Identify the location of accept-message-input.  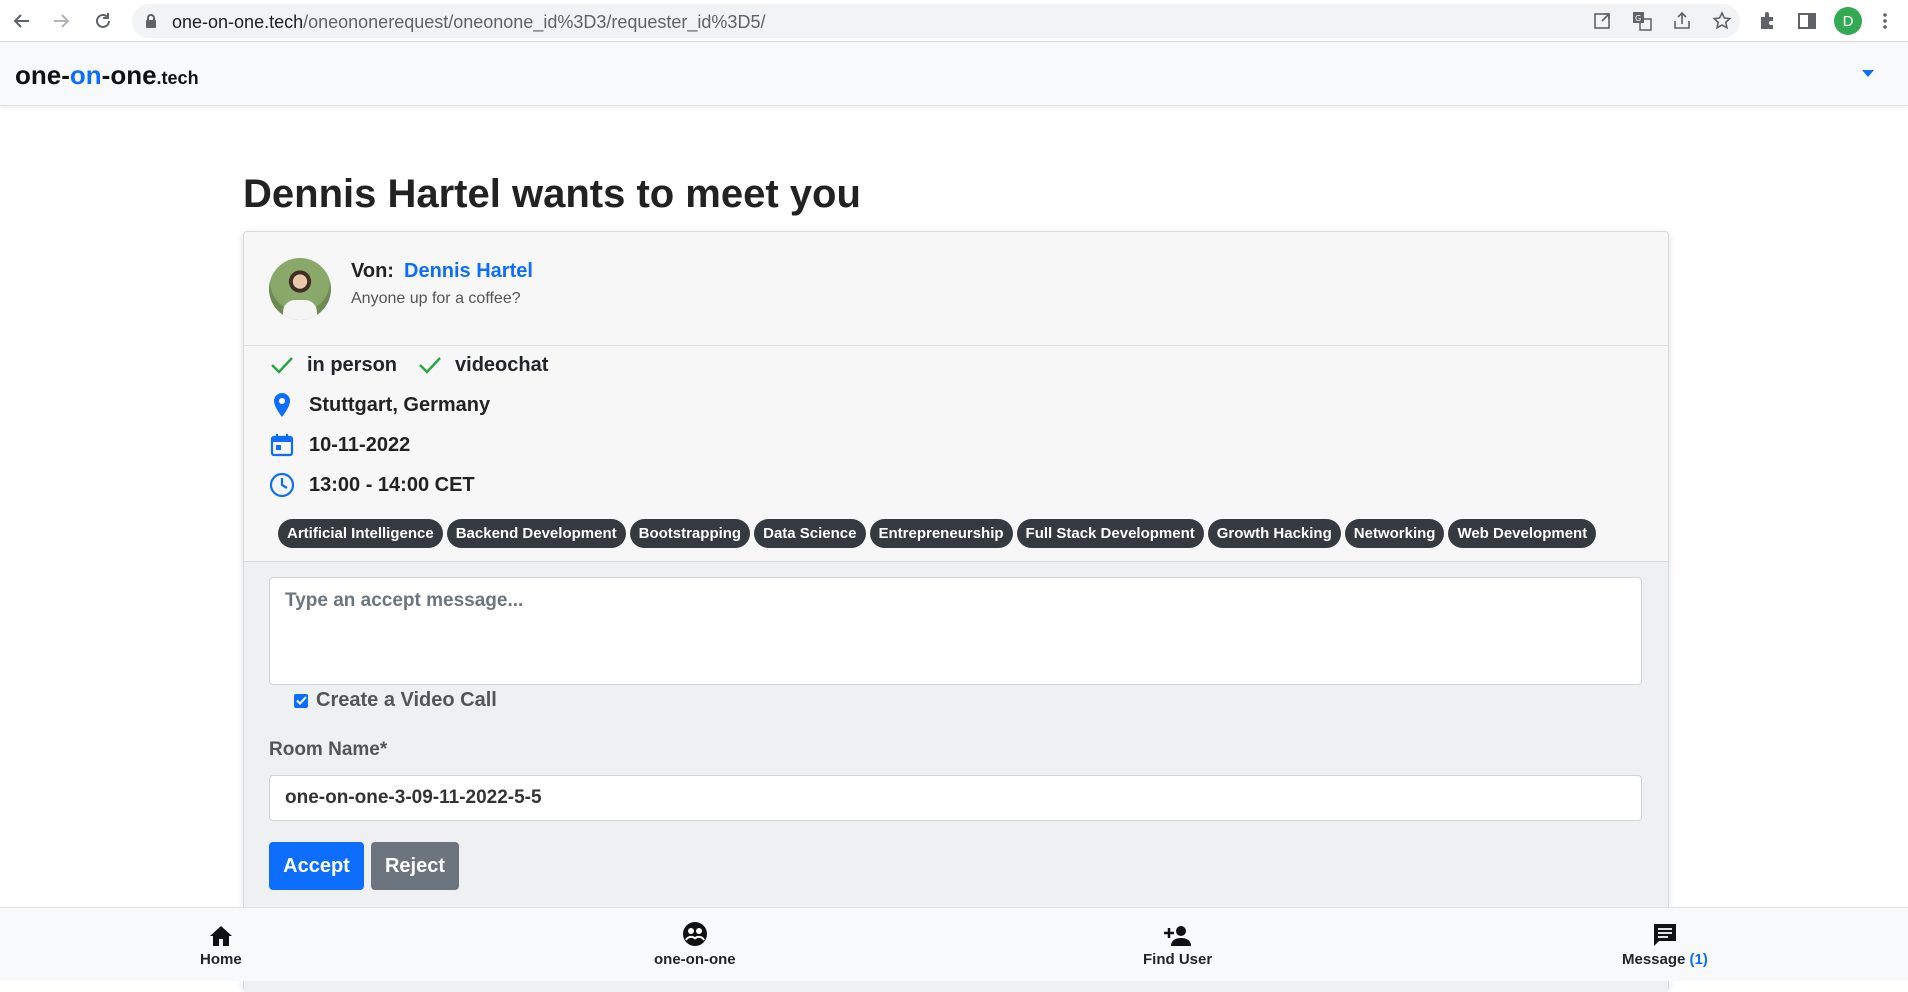
(955, 631).